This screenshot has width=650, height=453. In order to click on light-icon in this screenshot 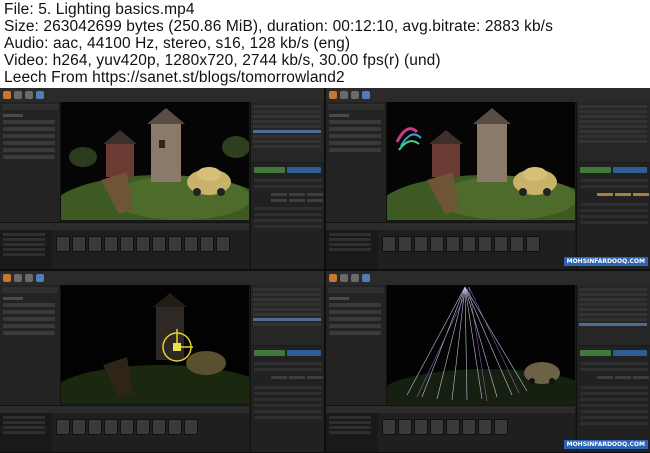, I will do `click(177, 347)`.